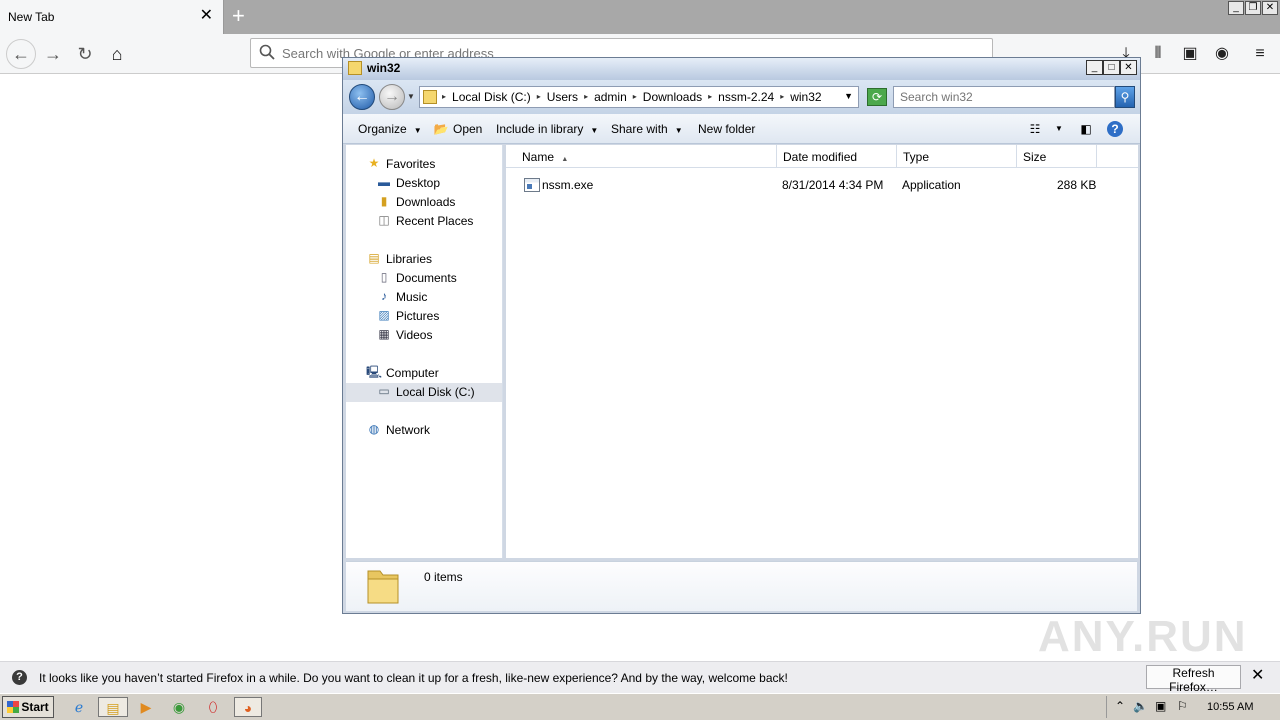 The image size is (1280, 720). What do you see at coordinates (384, 391) in the screenshot?
I see `drive-icon: ▭` at bounding box center [384, 391].